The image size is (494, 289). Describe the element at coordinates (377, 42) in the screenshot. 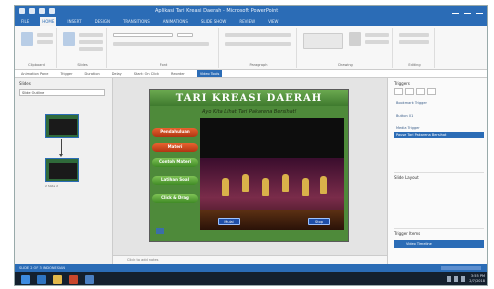

I see `shape-outline-button` at that location.